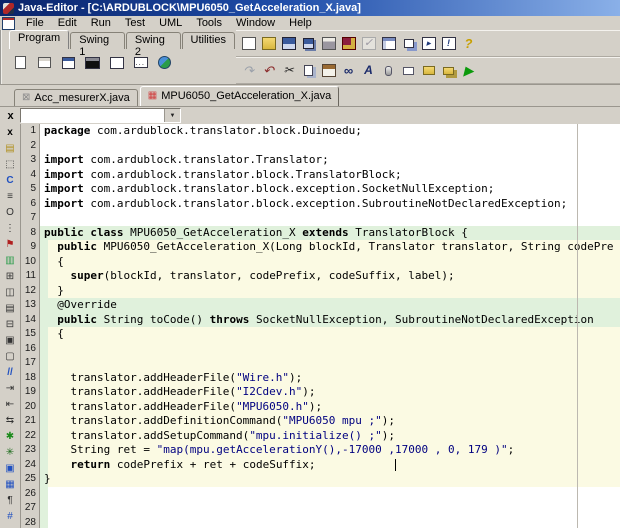 The image size is (620, 528). Describe the element at coordinates (153, 45) in the screenshot. I see `palette-tab-swing2: Swing 2` at that location.